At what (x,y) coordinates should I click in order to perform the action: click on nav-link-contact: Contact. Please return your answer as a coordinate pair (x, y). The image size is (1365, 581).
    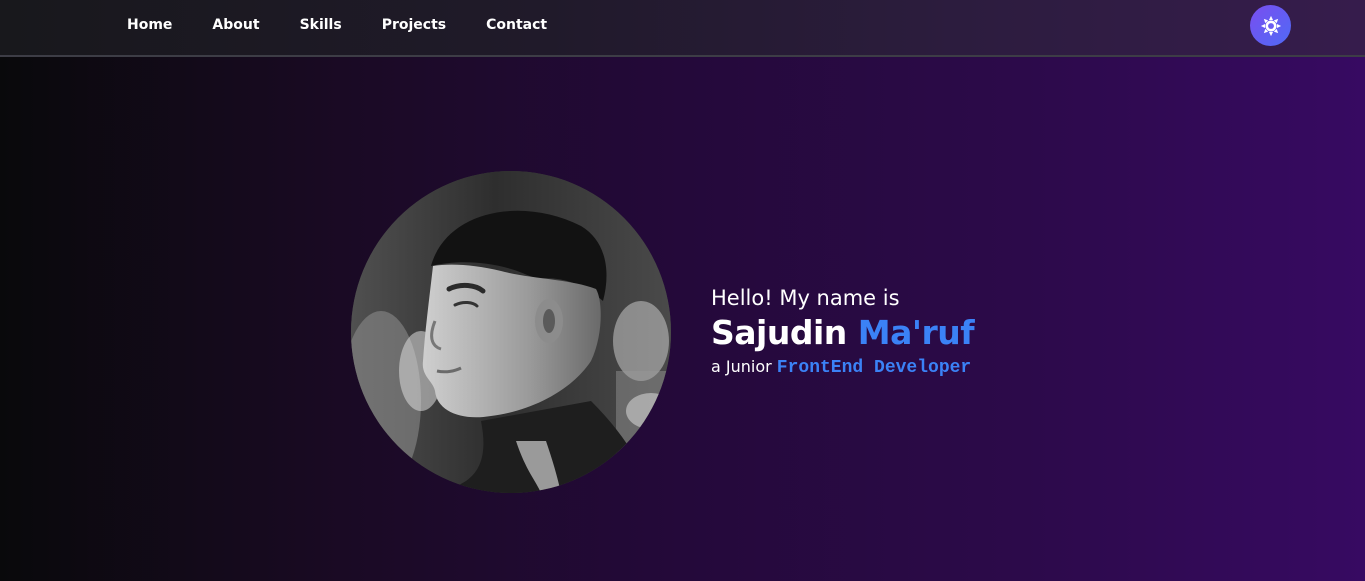
    Looking at the image, I should click on (516, 25).